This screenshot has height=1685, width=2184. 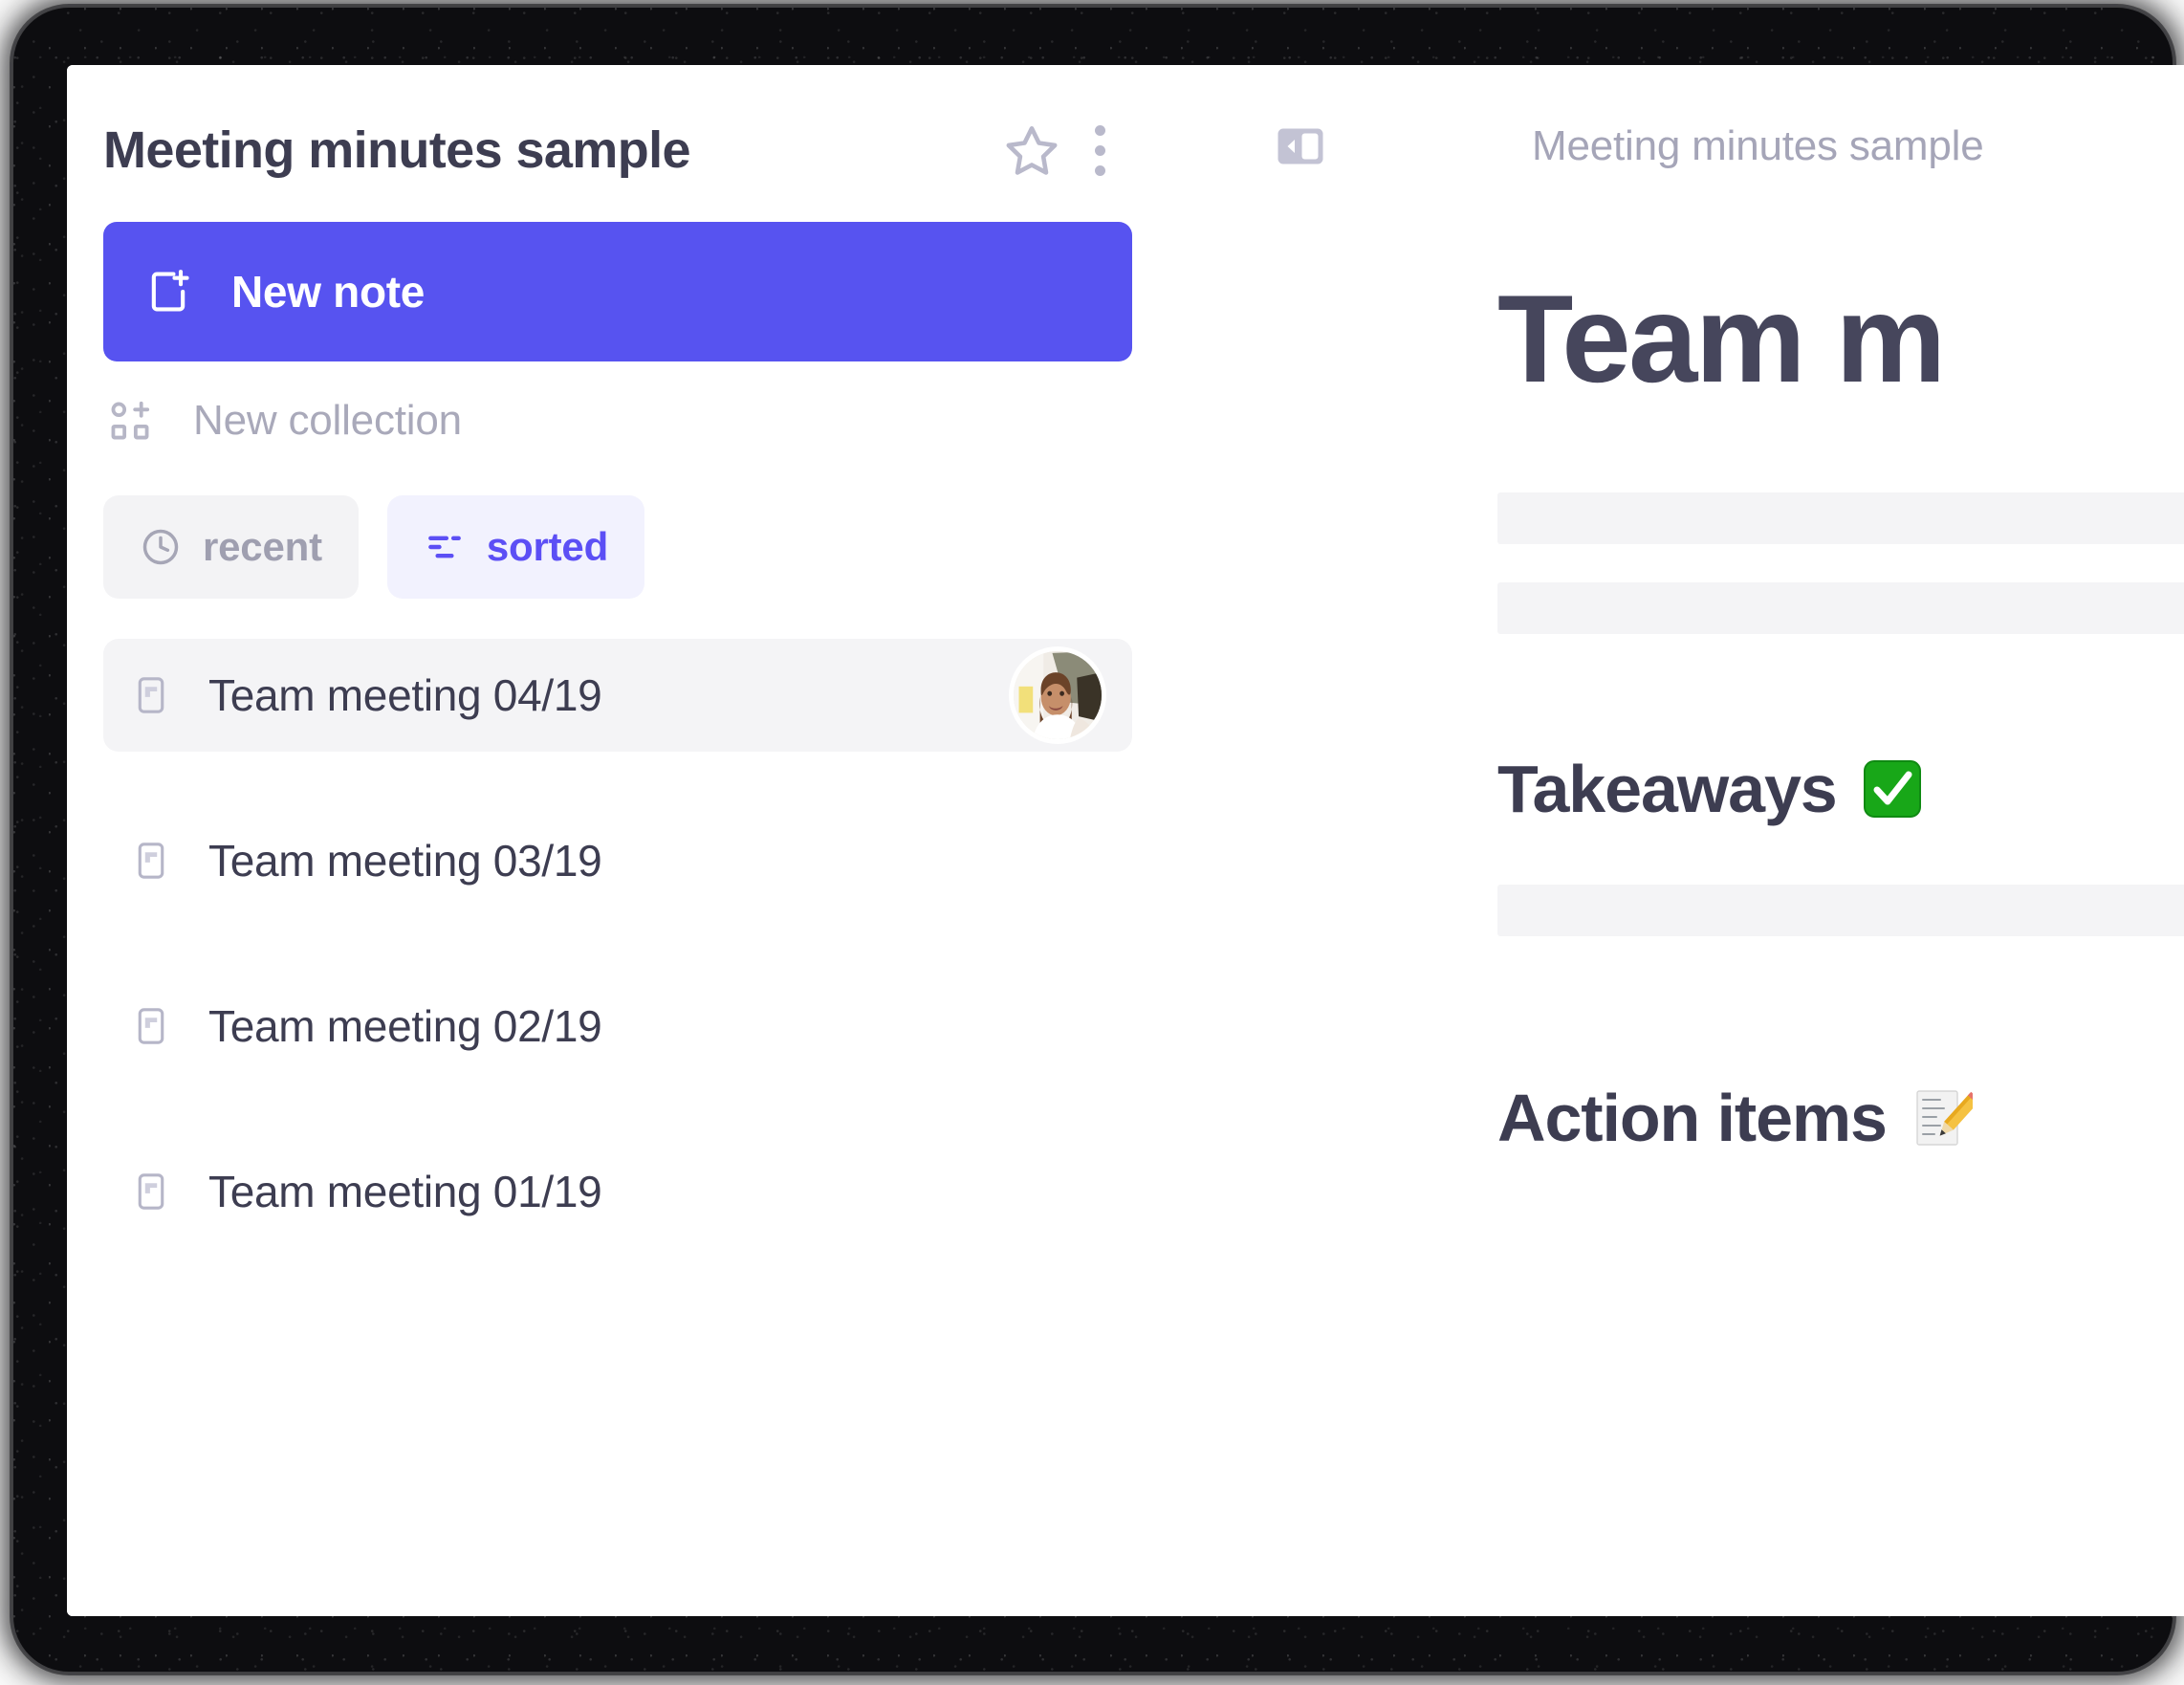 What do you see at coordinates (617, 291) in the screenshot?
I see `new-note-button: New note` at bounding box center [617, 291].